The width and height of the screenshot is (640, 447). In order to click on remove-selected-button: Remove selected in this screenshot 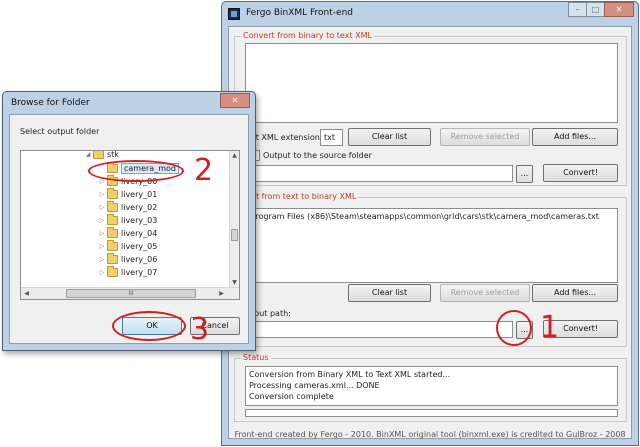, I will do `click(485, 137)`.